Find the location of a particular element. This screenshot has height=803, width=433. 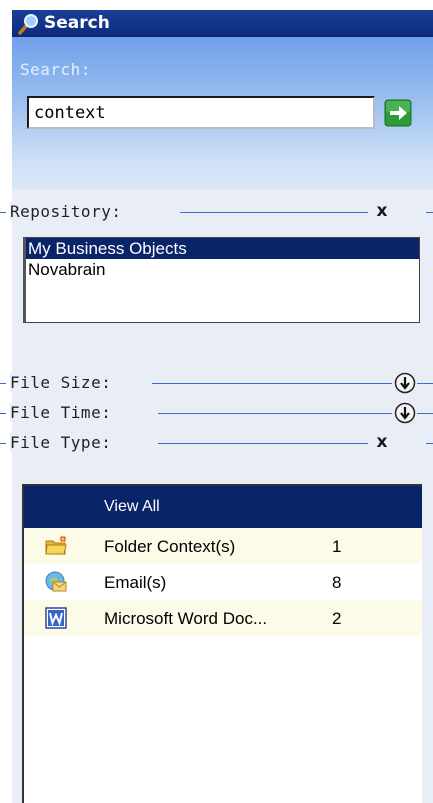

file-type-count: 1 is located at coordinates (337, 546).